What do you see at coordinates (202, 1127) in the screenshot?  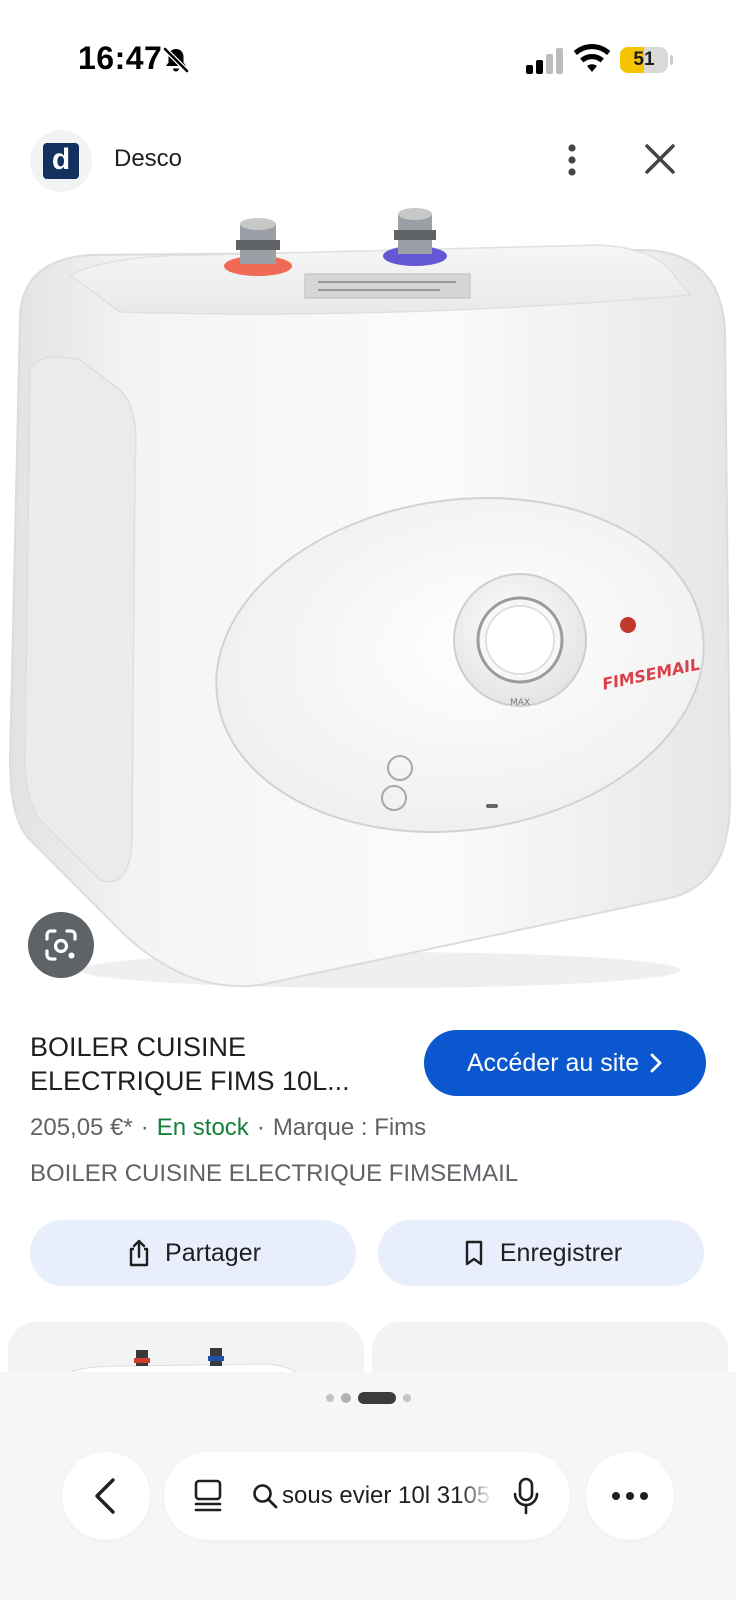 I see `stock-status: En stock` at bounding box center [202, 1127].